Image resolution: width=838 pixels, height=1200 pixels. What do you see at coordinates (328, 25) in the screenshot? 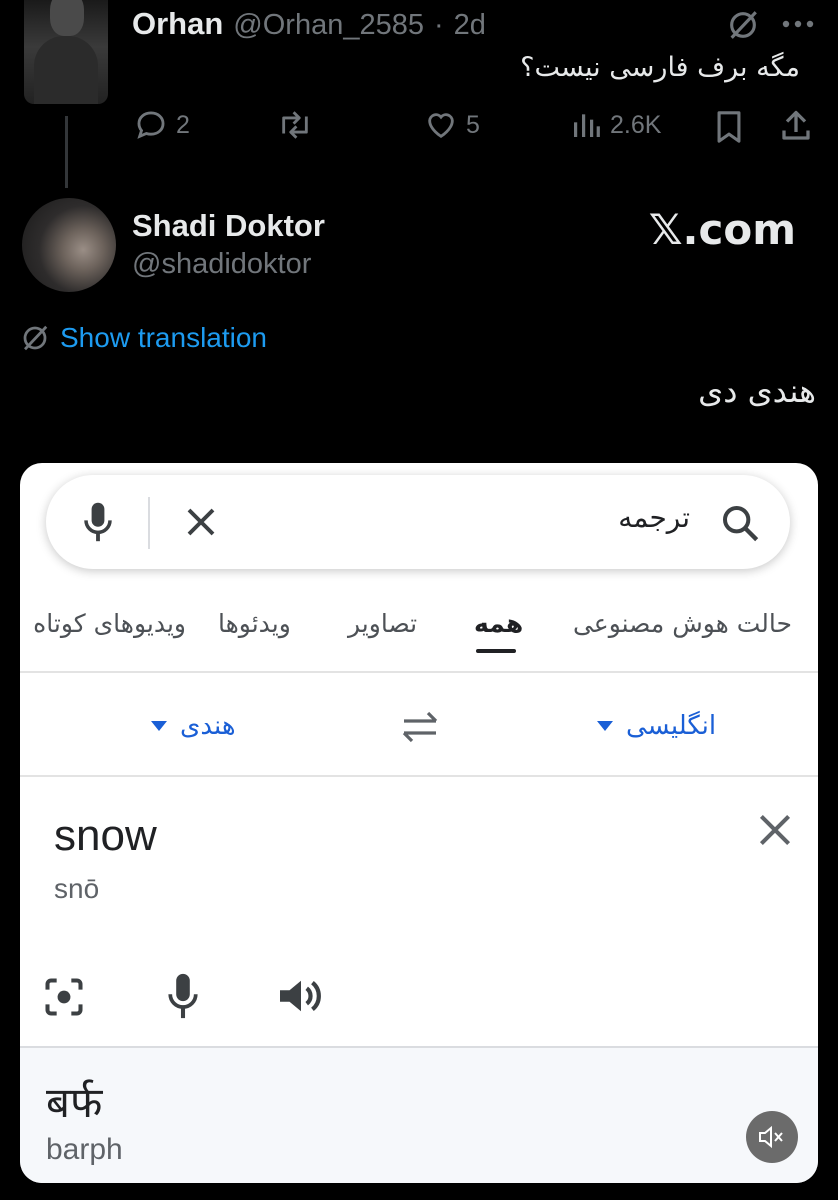
I see `author-handle: @Orhan_2585` at bounding box center [328, 25].